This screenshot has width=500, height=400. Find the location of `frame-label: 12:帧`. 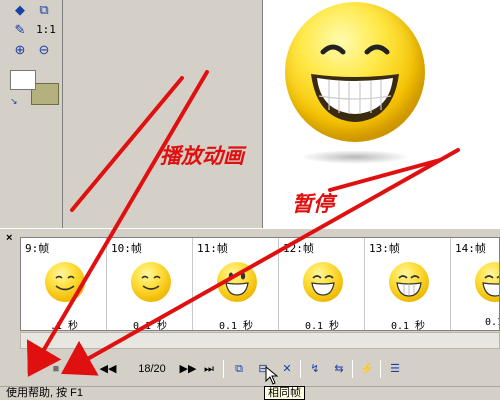

frame-label: 12:帧 is located at coordinates (298, 248).